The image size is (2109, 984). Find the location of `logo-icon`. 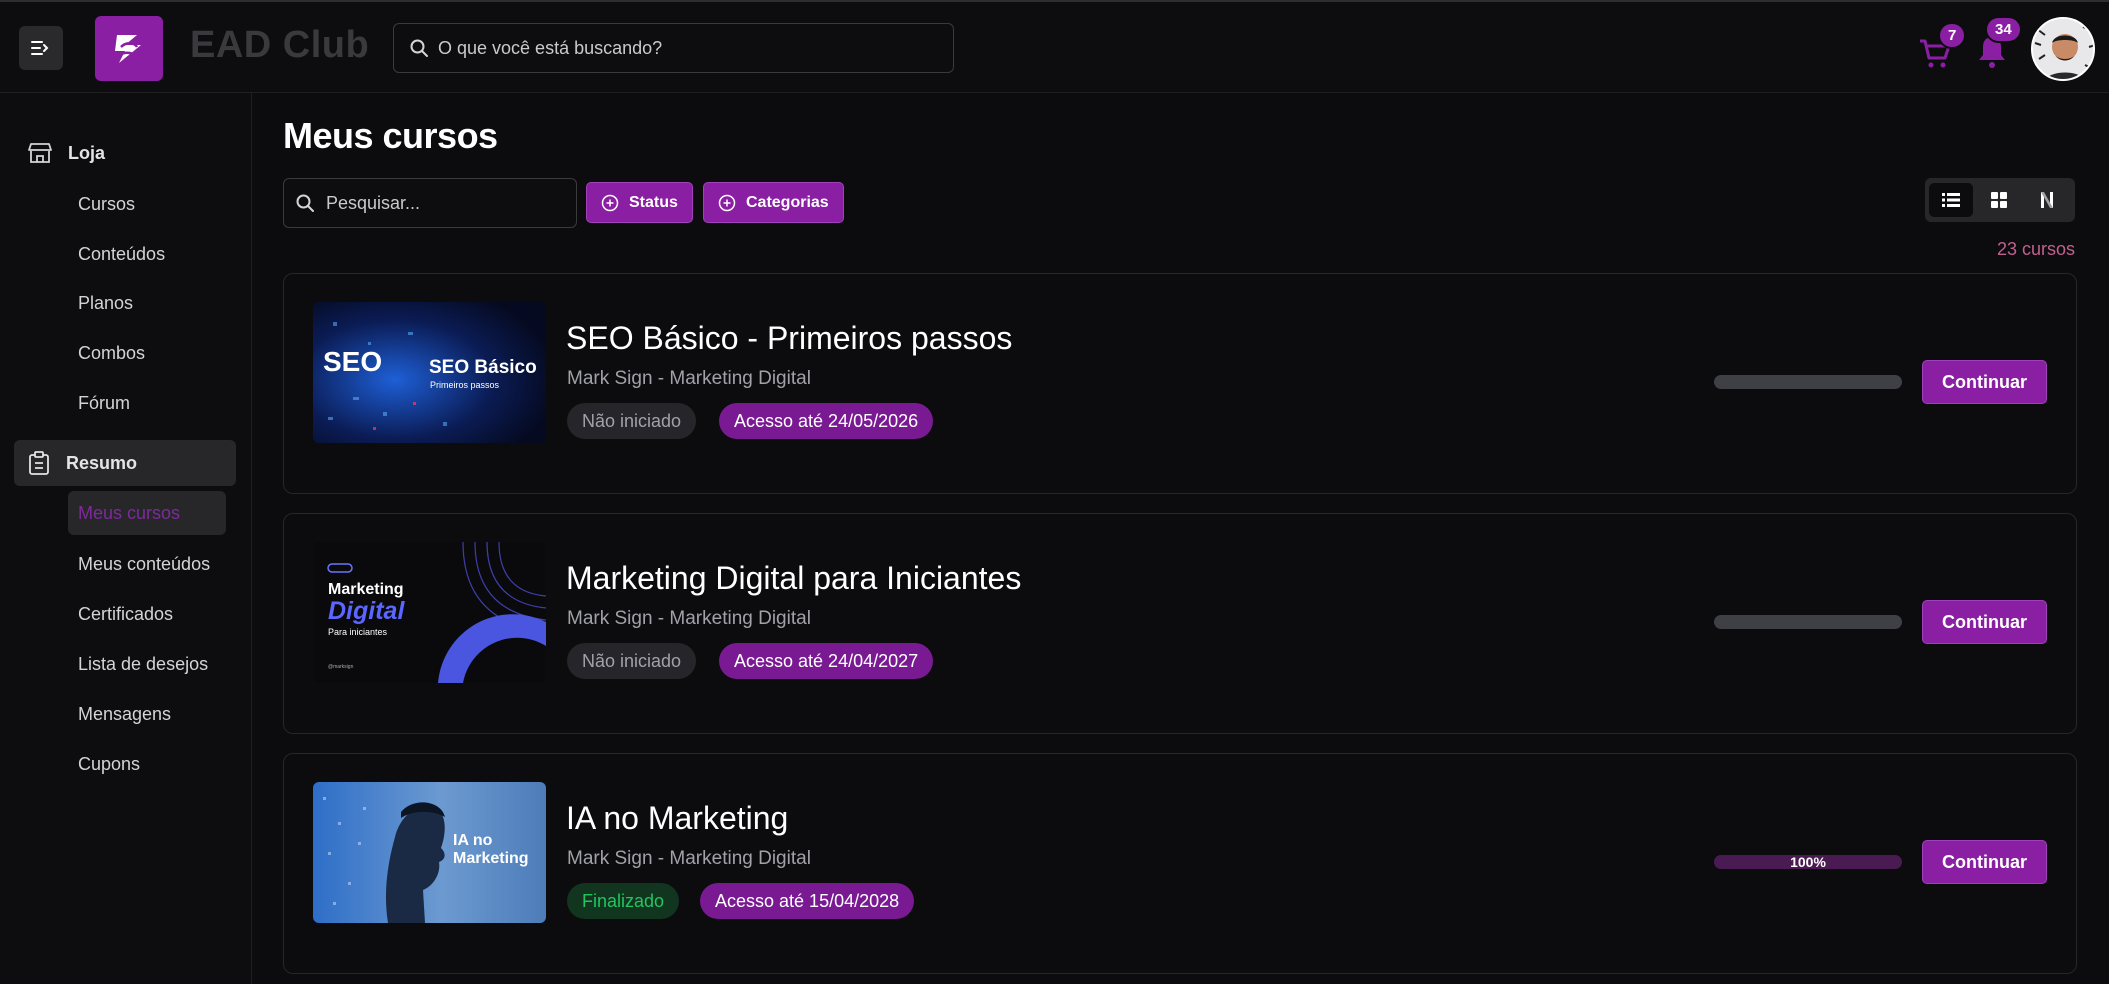

logo-icon is located at coordinates (128, 48).